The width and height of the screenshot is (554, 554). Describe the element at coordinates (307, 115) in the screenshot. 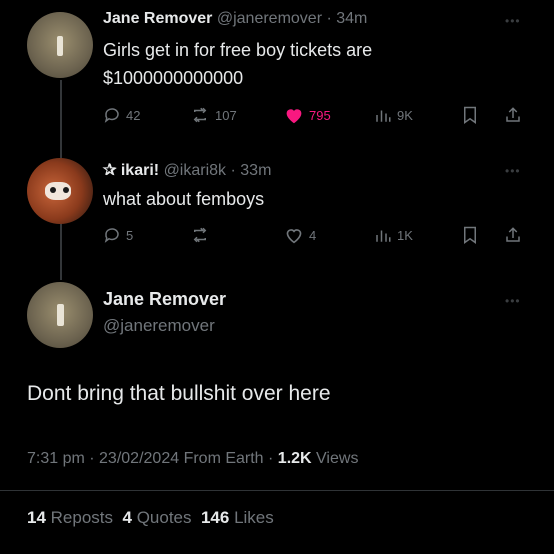

I see `like-button: 795` at that location.